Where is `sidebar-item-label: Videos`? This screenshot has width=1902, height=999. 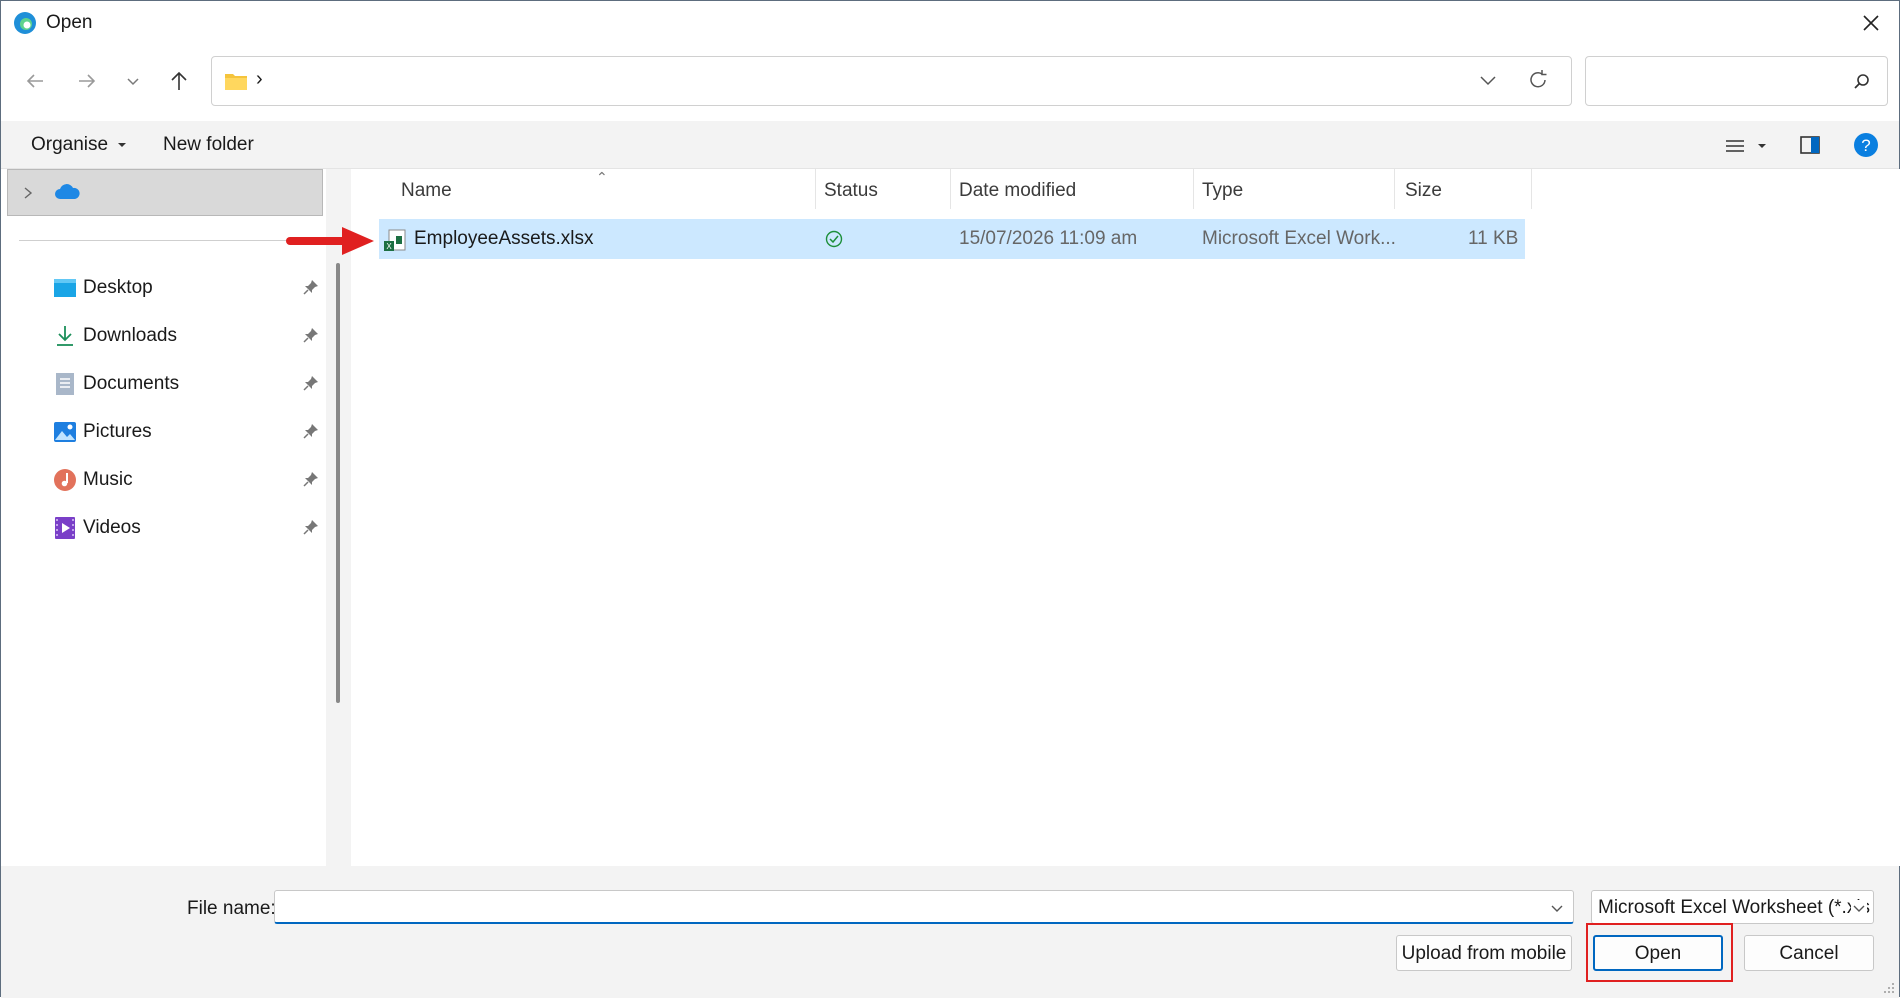
sidebar-item-label: Videos is located at coordinates (112, 527).